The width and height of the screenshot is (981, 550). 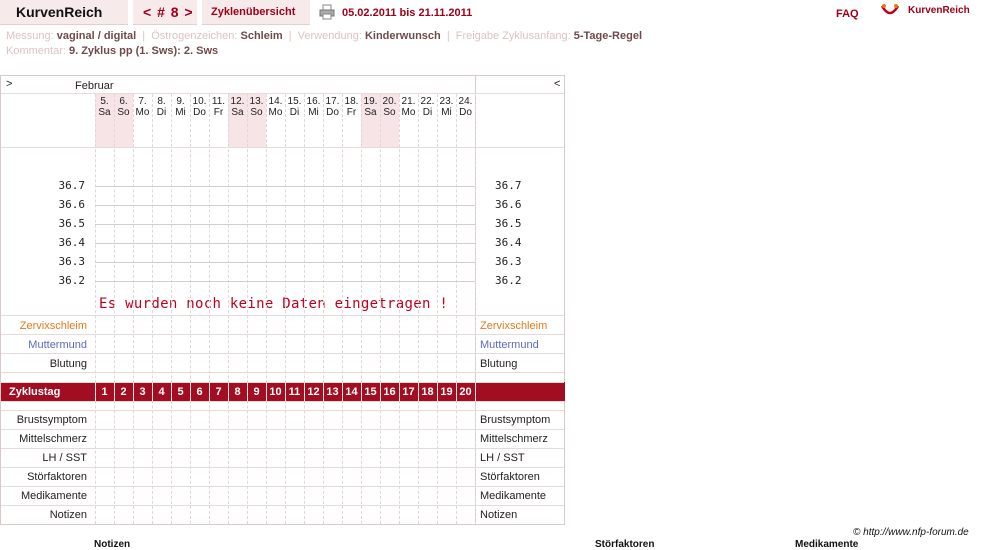 I want to click on day-header: 18. Fr, so click(x=351, y=107).